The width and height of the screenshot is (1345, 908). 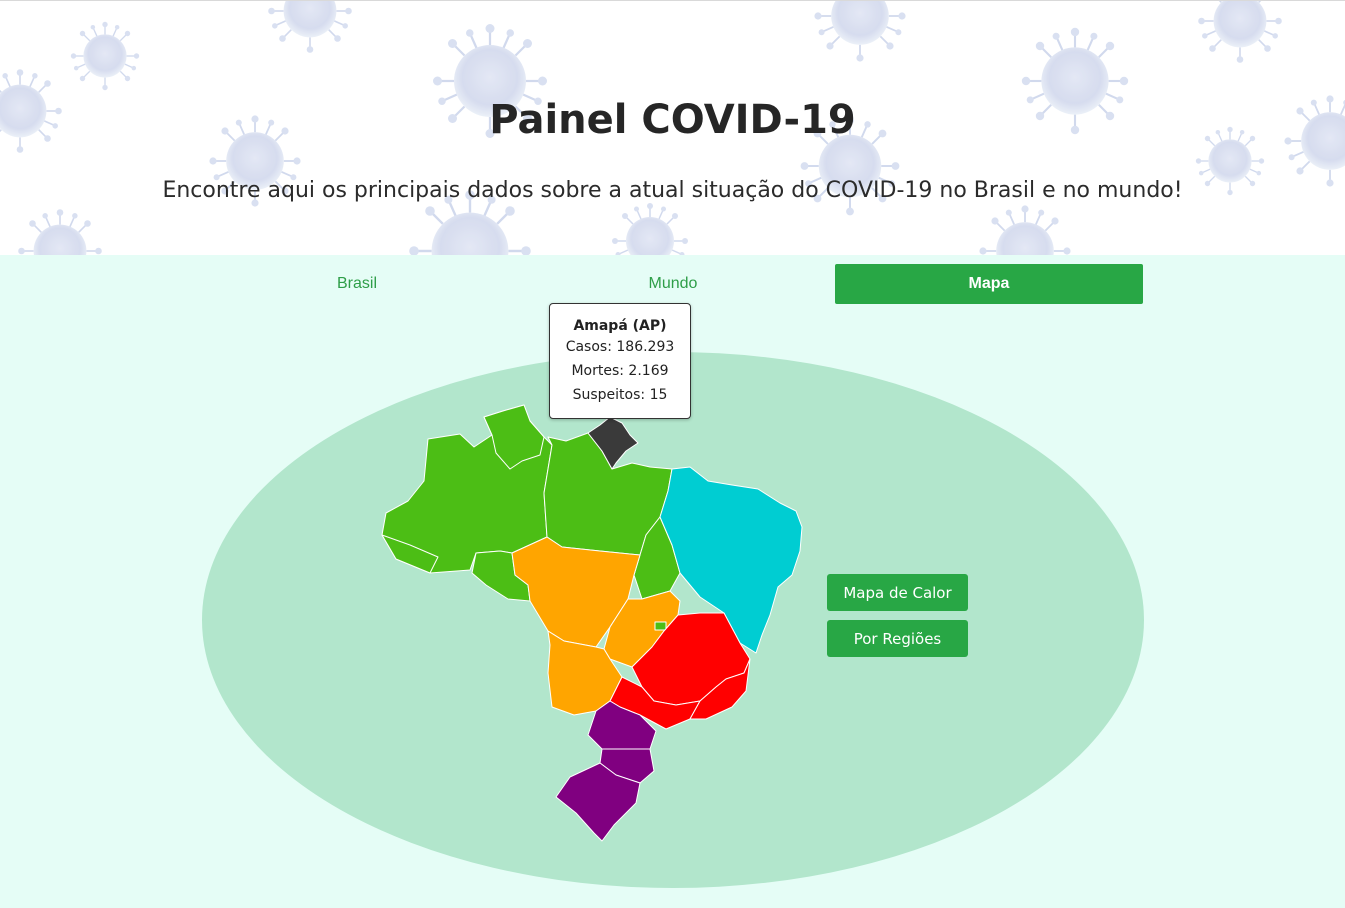 What do you see at coordinates (620, 395) in the screenshot?
I see `tooltip-suspects: Suspeitos: 15` at bounding box center [620, 395].